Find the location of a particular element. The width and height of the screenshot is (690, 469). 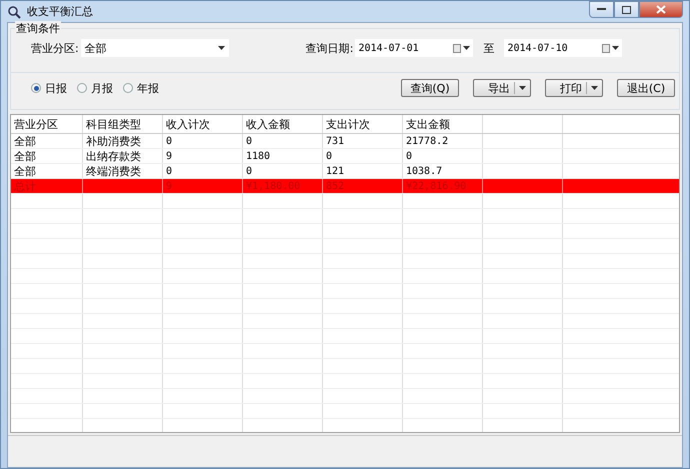

window-title: 收支平衡汇总 is located at coordinates (60, 11).